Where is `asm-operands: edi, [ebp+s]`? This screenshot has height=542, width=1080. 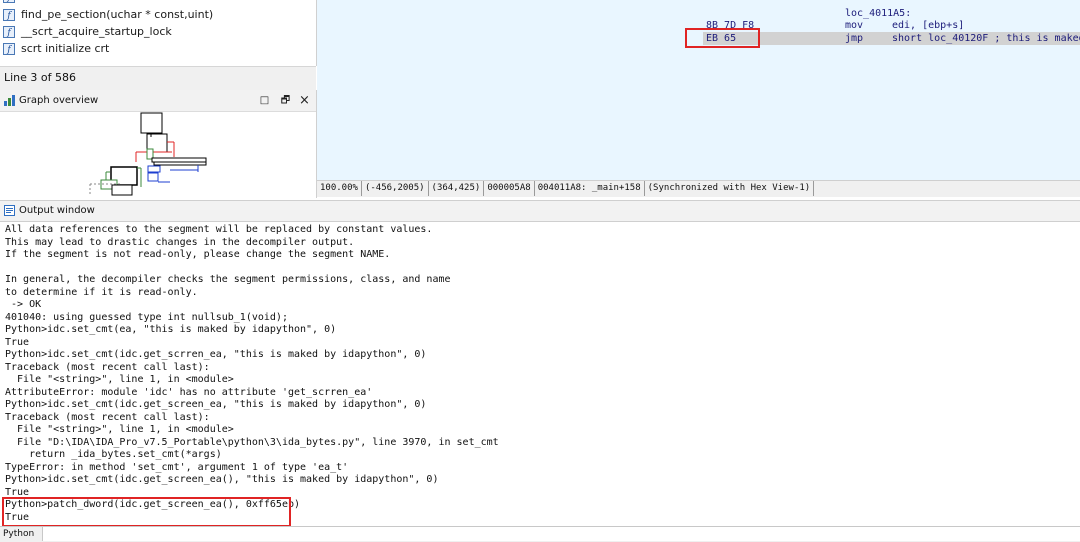 asm-operands: edi, [ebp+s] is located at coordinates (928, 25).